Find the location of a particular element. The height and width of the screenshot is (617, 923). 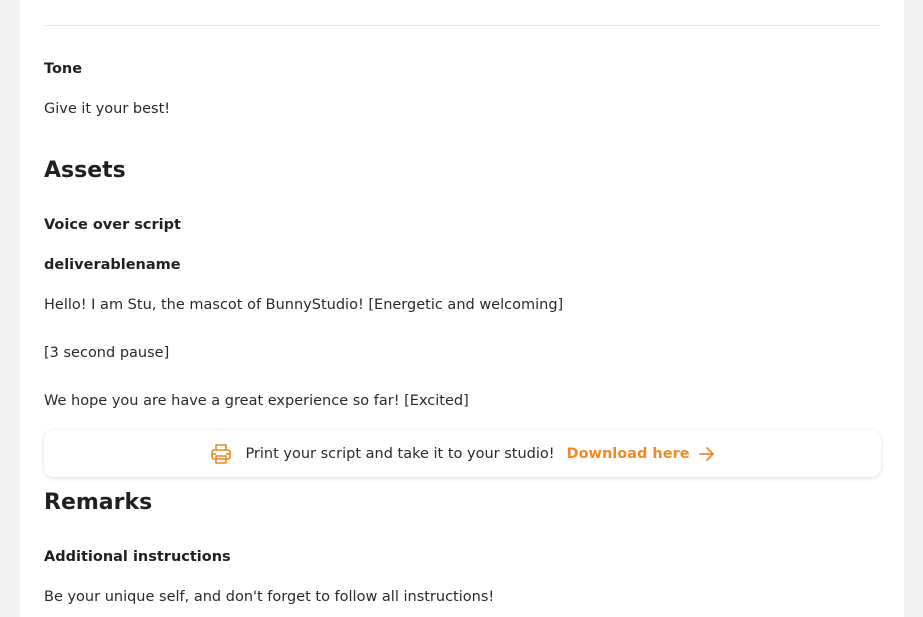

remarks-heading: Remarks is located at coordinates (98, 502).